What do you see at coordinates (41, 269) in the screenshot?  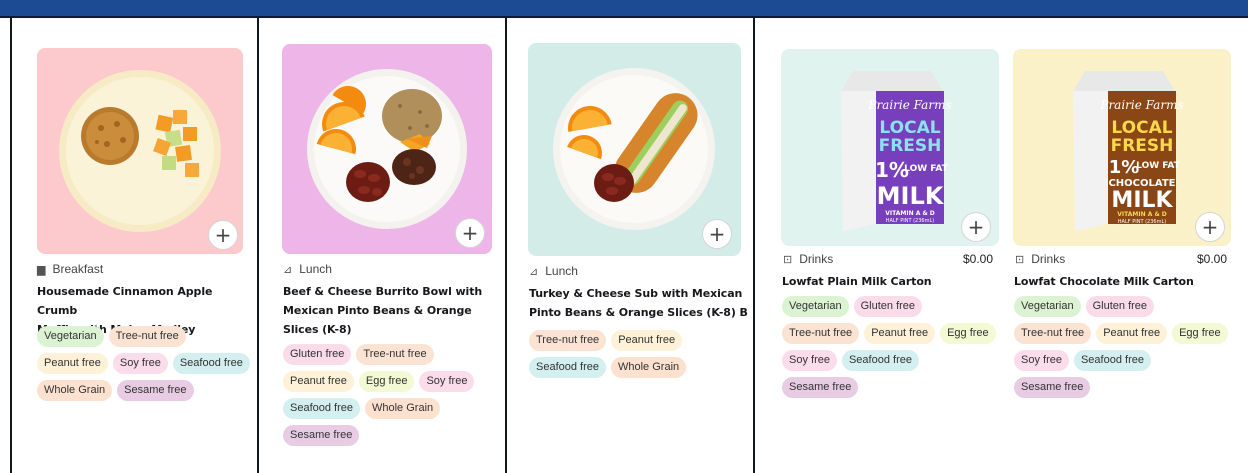 I see `bread-icon: ▆` at bounding box center [41, 269].